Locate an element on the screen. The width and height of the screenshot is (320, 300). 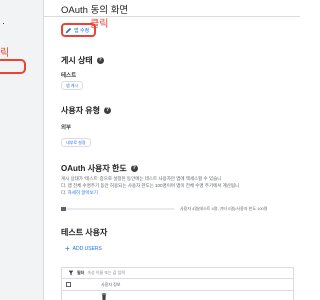
user-type-title: 사용자 유형 is located at coordinates (81, 110).